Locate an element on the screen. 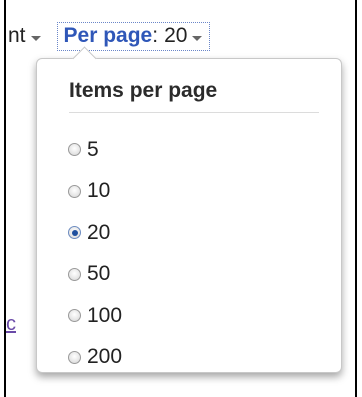 Image resolution: width=362 pixels, height=397 pixels. option-50: 50 is located at coordinates (95, 275).